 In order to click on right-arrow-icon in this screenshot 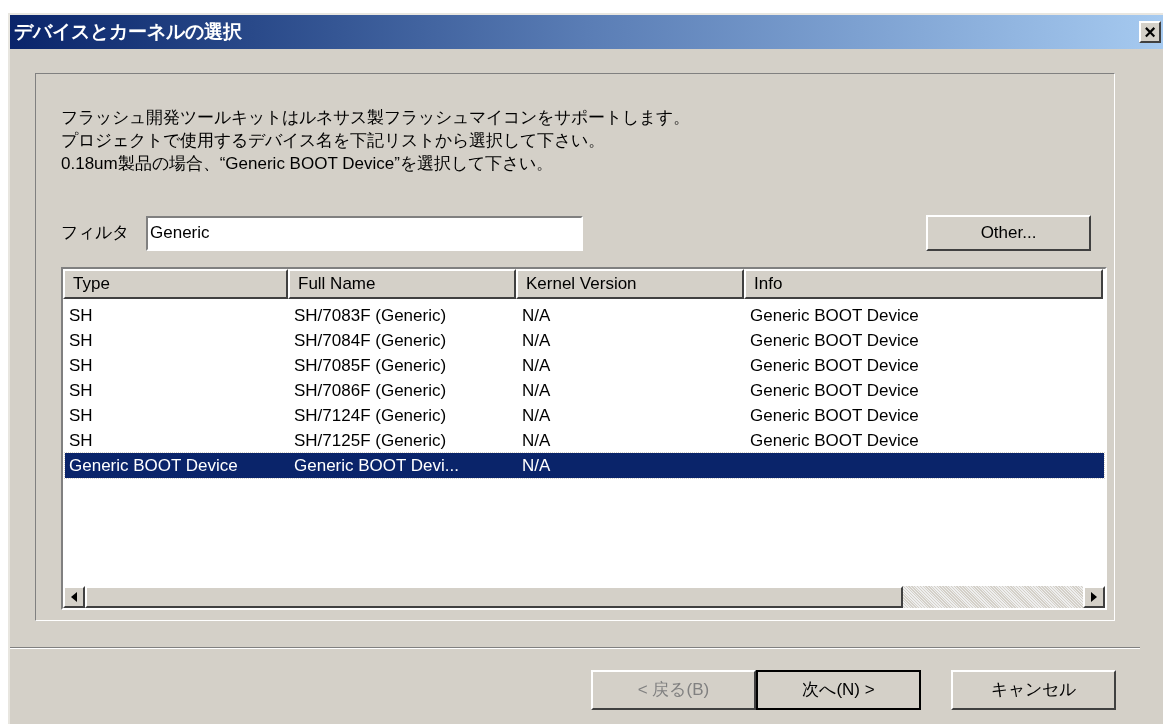, I will do `click(1094, 597)`.